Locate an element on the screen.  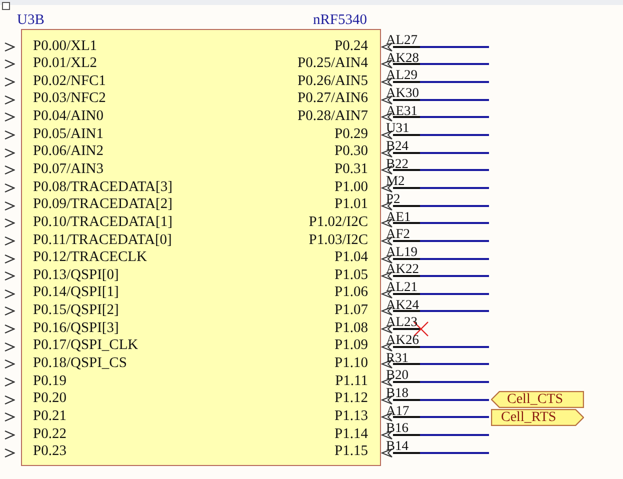
pin-name: P0.02/NFC1 is located at coordinates (70, 81).